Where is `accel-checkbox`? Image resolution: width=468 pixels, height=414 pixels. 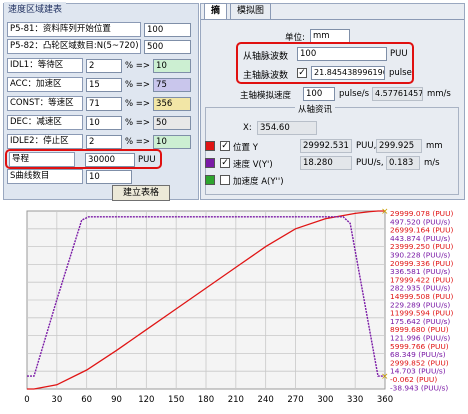 accel-checkbox is located at coordinates (225, 180).